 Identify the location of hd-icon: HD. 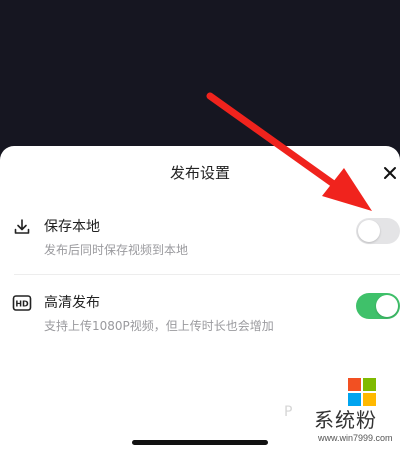
(22, 303).